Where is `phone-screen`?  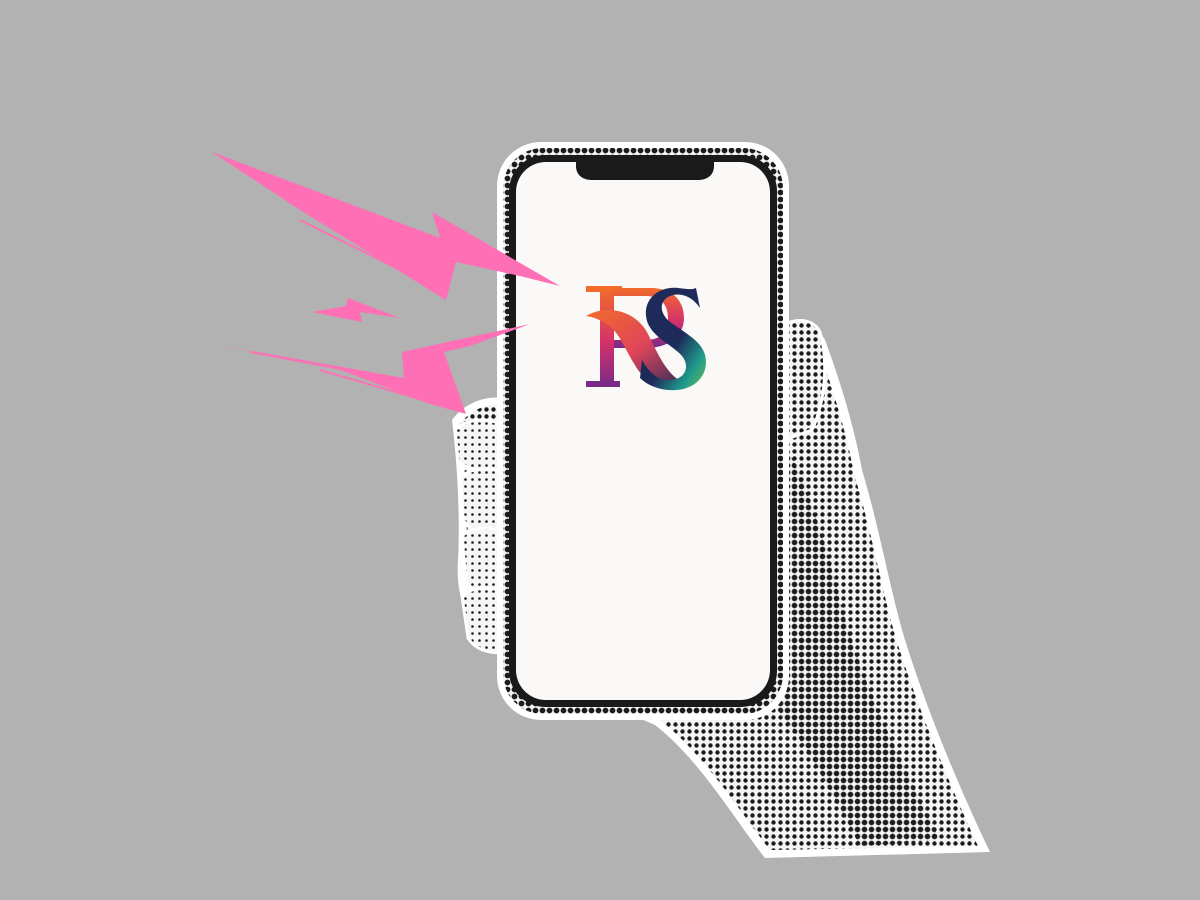
phone-screen is located at coordinates (643, 431).